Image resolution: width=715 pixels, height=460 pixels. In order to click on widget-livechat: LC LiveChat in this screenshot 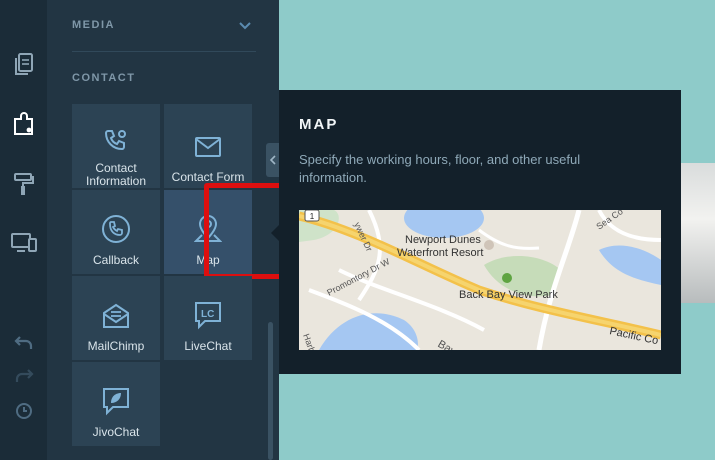, I will do `click(208, 318)`.